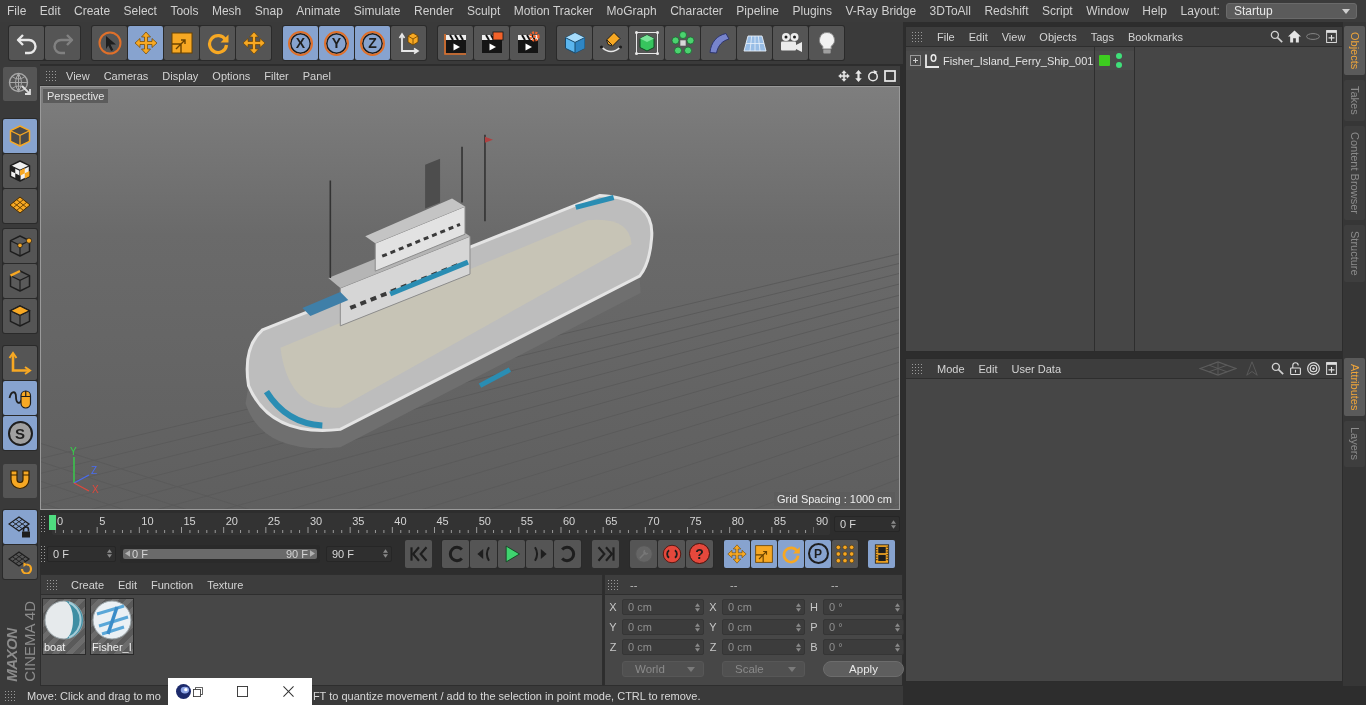  Describe the element at coordinates (699, 553) in the screenshot. I see `key-selection-button: ?` at that location.